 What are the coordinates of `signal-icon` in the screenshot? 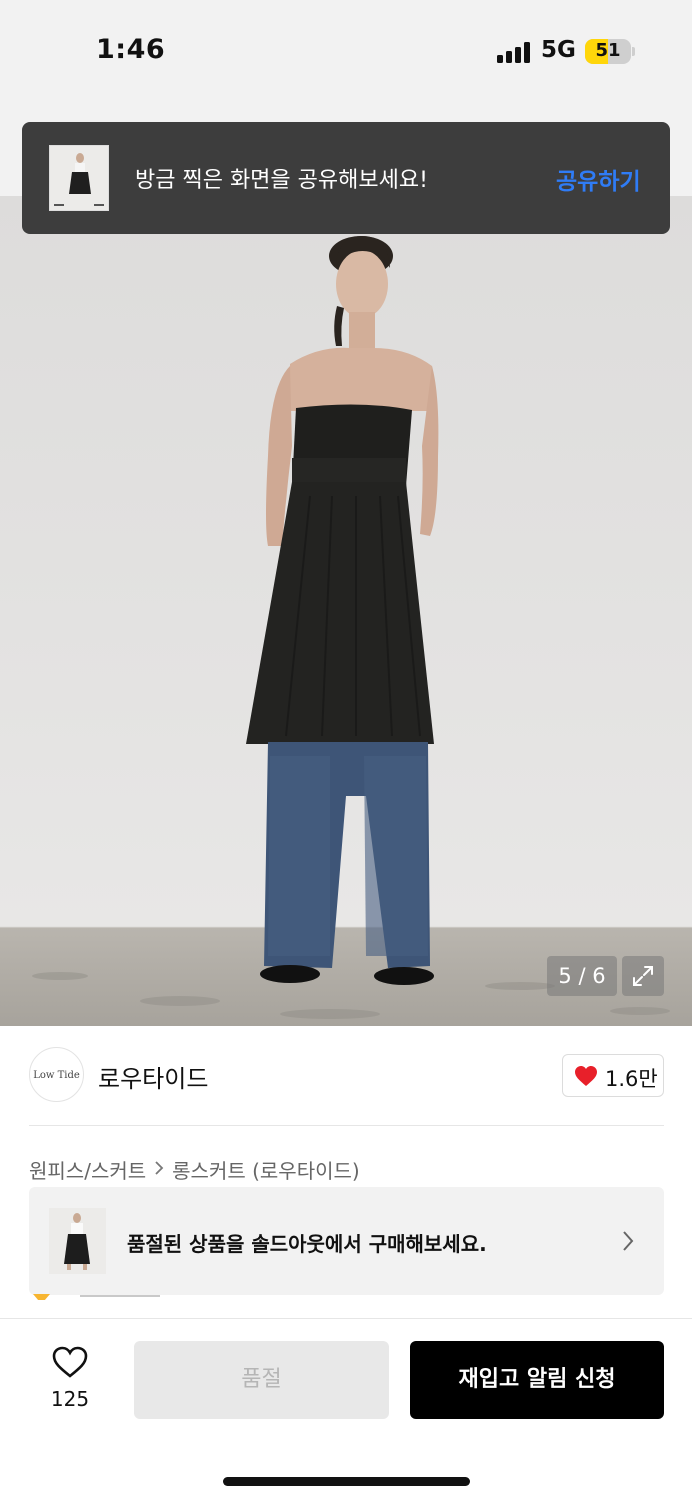 It's located at (514, 52).